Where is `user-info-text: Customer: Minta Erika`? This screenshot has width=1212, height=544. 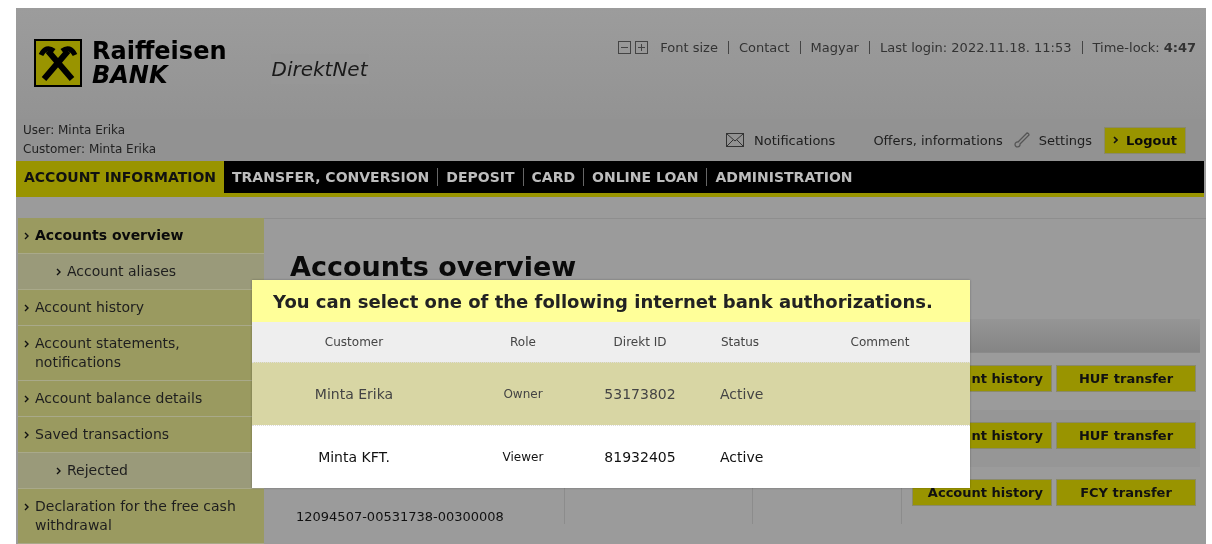 user-info-text: Customer: Minta Erika is located at coordinates (90, 150).